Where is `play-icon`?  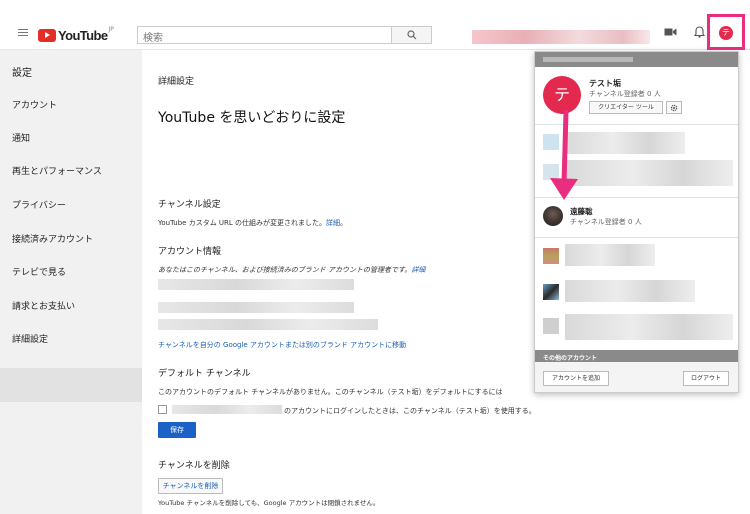
play-icon is located at coordinates (47, 35).